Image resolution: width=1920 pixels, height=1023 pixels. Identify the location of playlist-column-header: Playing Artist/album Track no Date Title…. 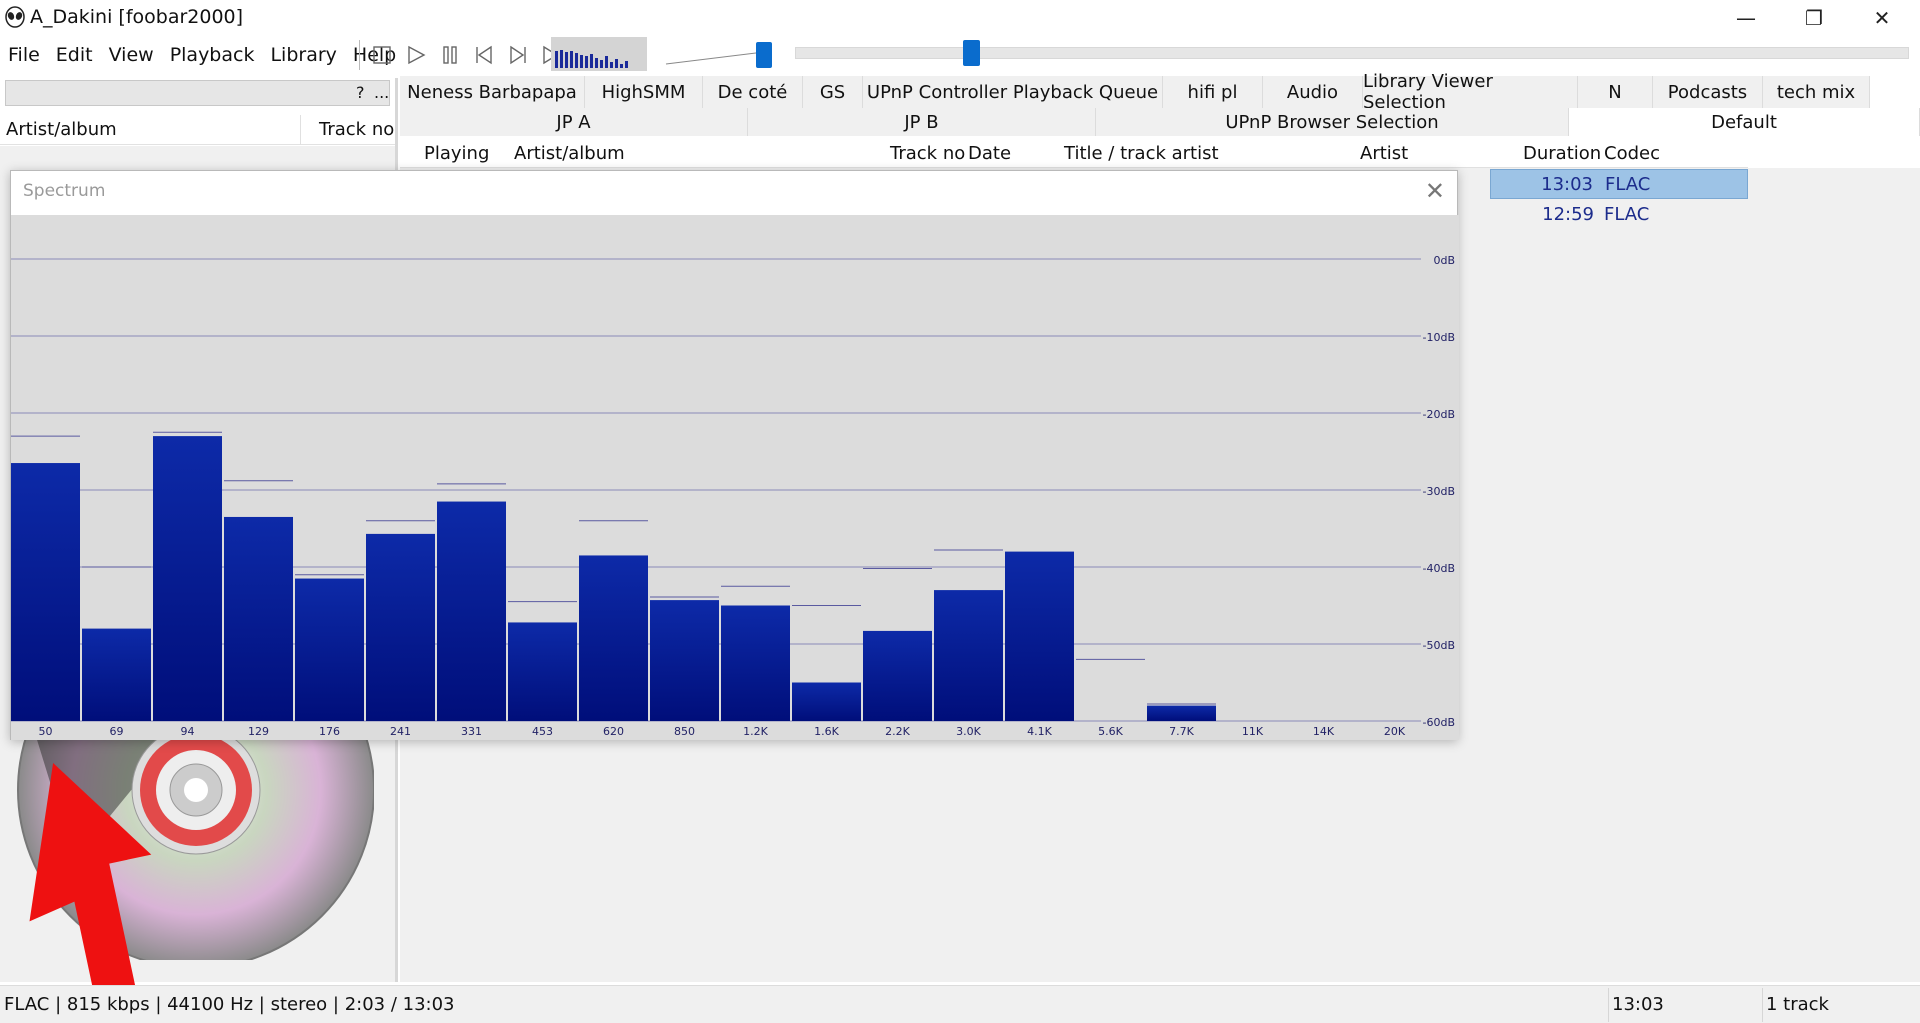
(1074, 153).